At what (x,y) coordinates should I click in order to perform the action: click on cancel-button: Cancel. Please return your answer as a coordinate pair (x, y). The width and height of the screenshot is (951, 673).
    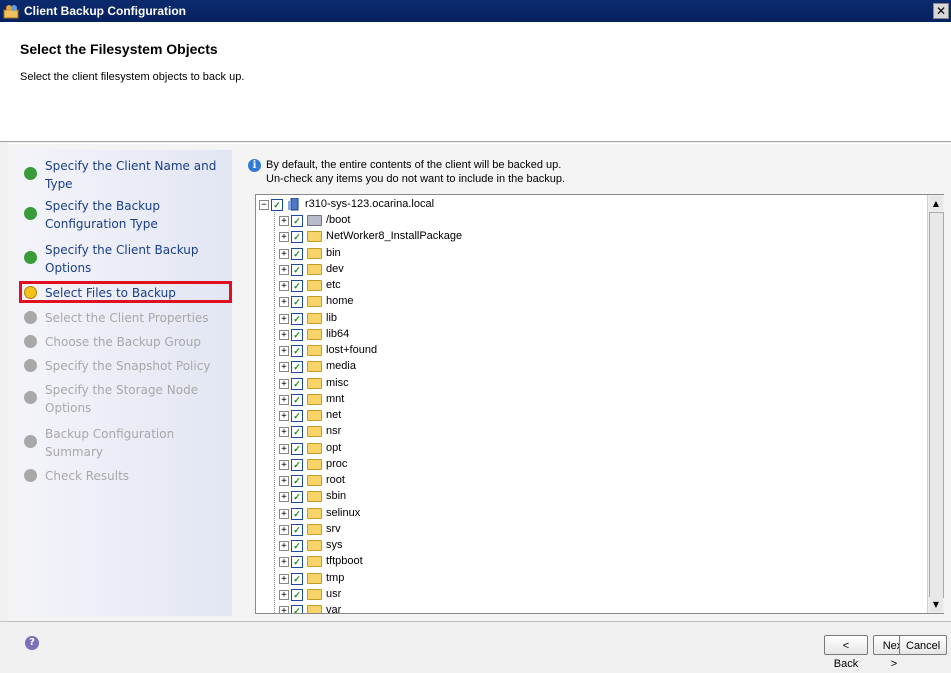
    Looking at the image, I should click on (923, 645).